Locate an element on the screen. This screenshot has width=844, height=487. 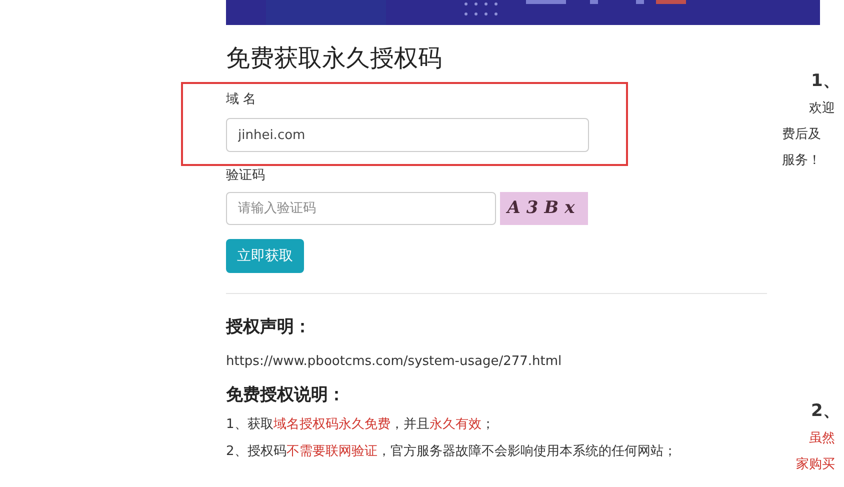
field-label: 验证码 is located at coordinates (245, 176).